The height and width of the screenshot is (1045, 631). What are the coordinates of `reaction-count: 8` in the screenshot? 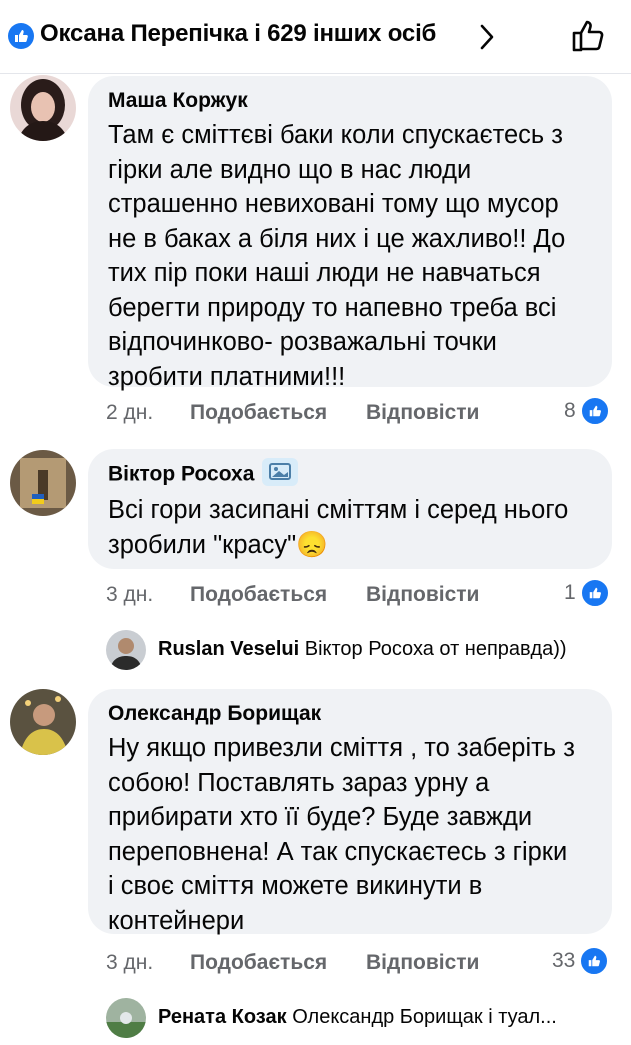 It's located at (587, 411).